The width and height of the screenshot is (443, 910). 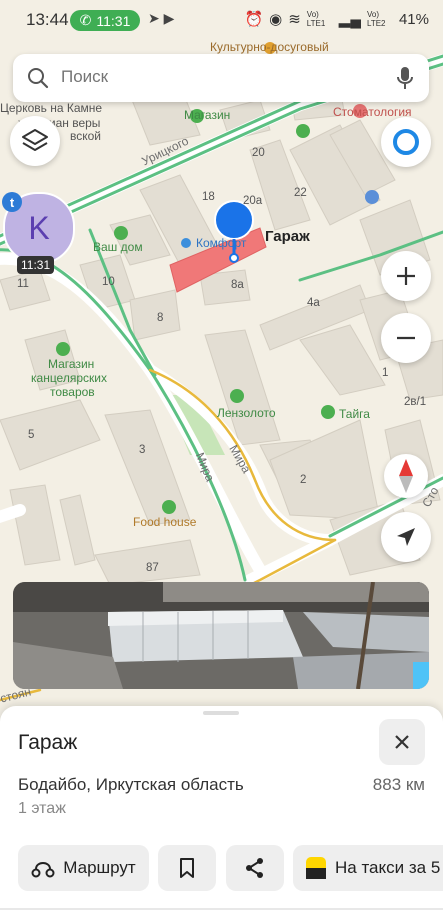 What do you see at coordinates (118, 247) in the screenshot?
I see `map-label-shop: Ваш дом` at bounding box center [118, 247].